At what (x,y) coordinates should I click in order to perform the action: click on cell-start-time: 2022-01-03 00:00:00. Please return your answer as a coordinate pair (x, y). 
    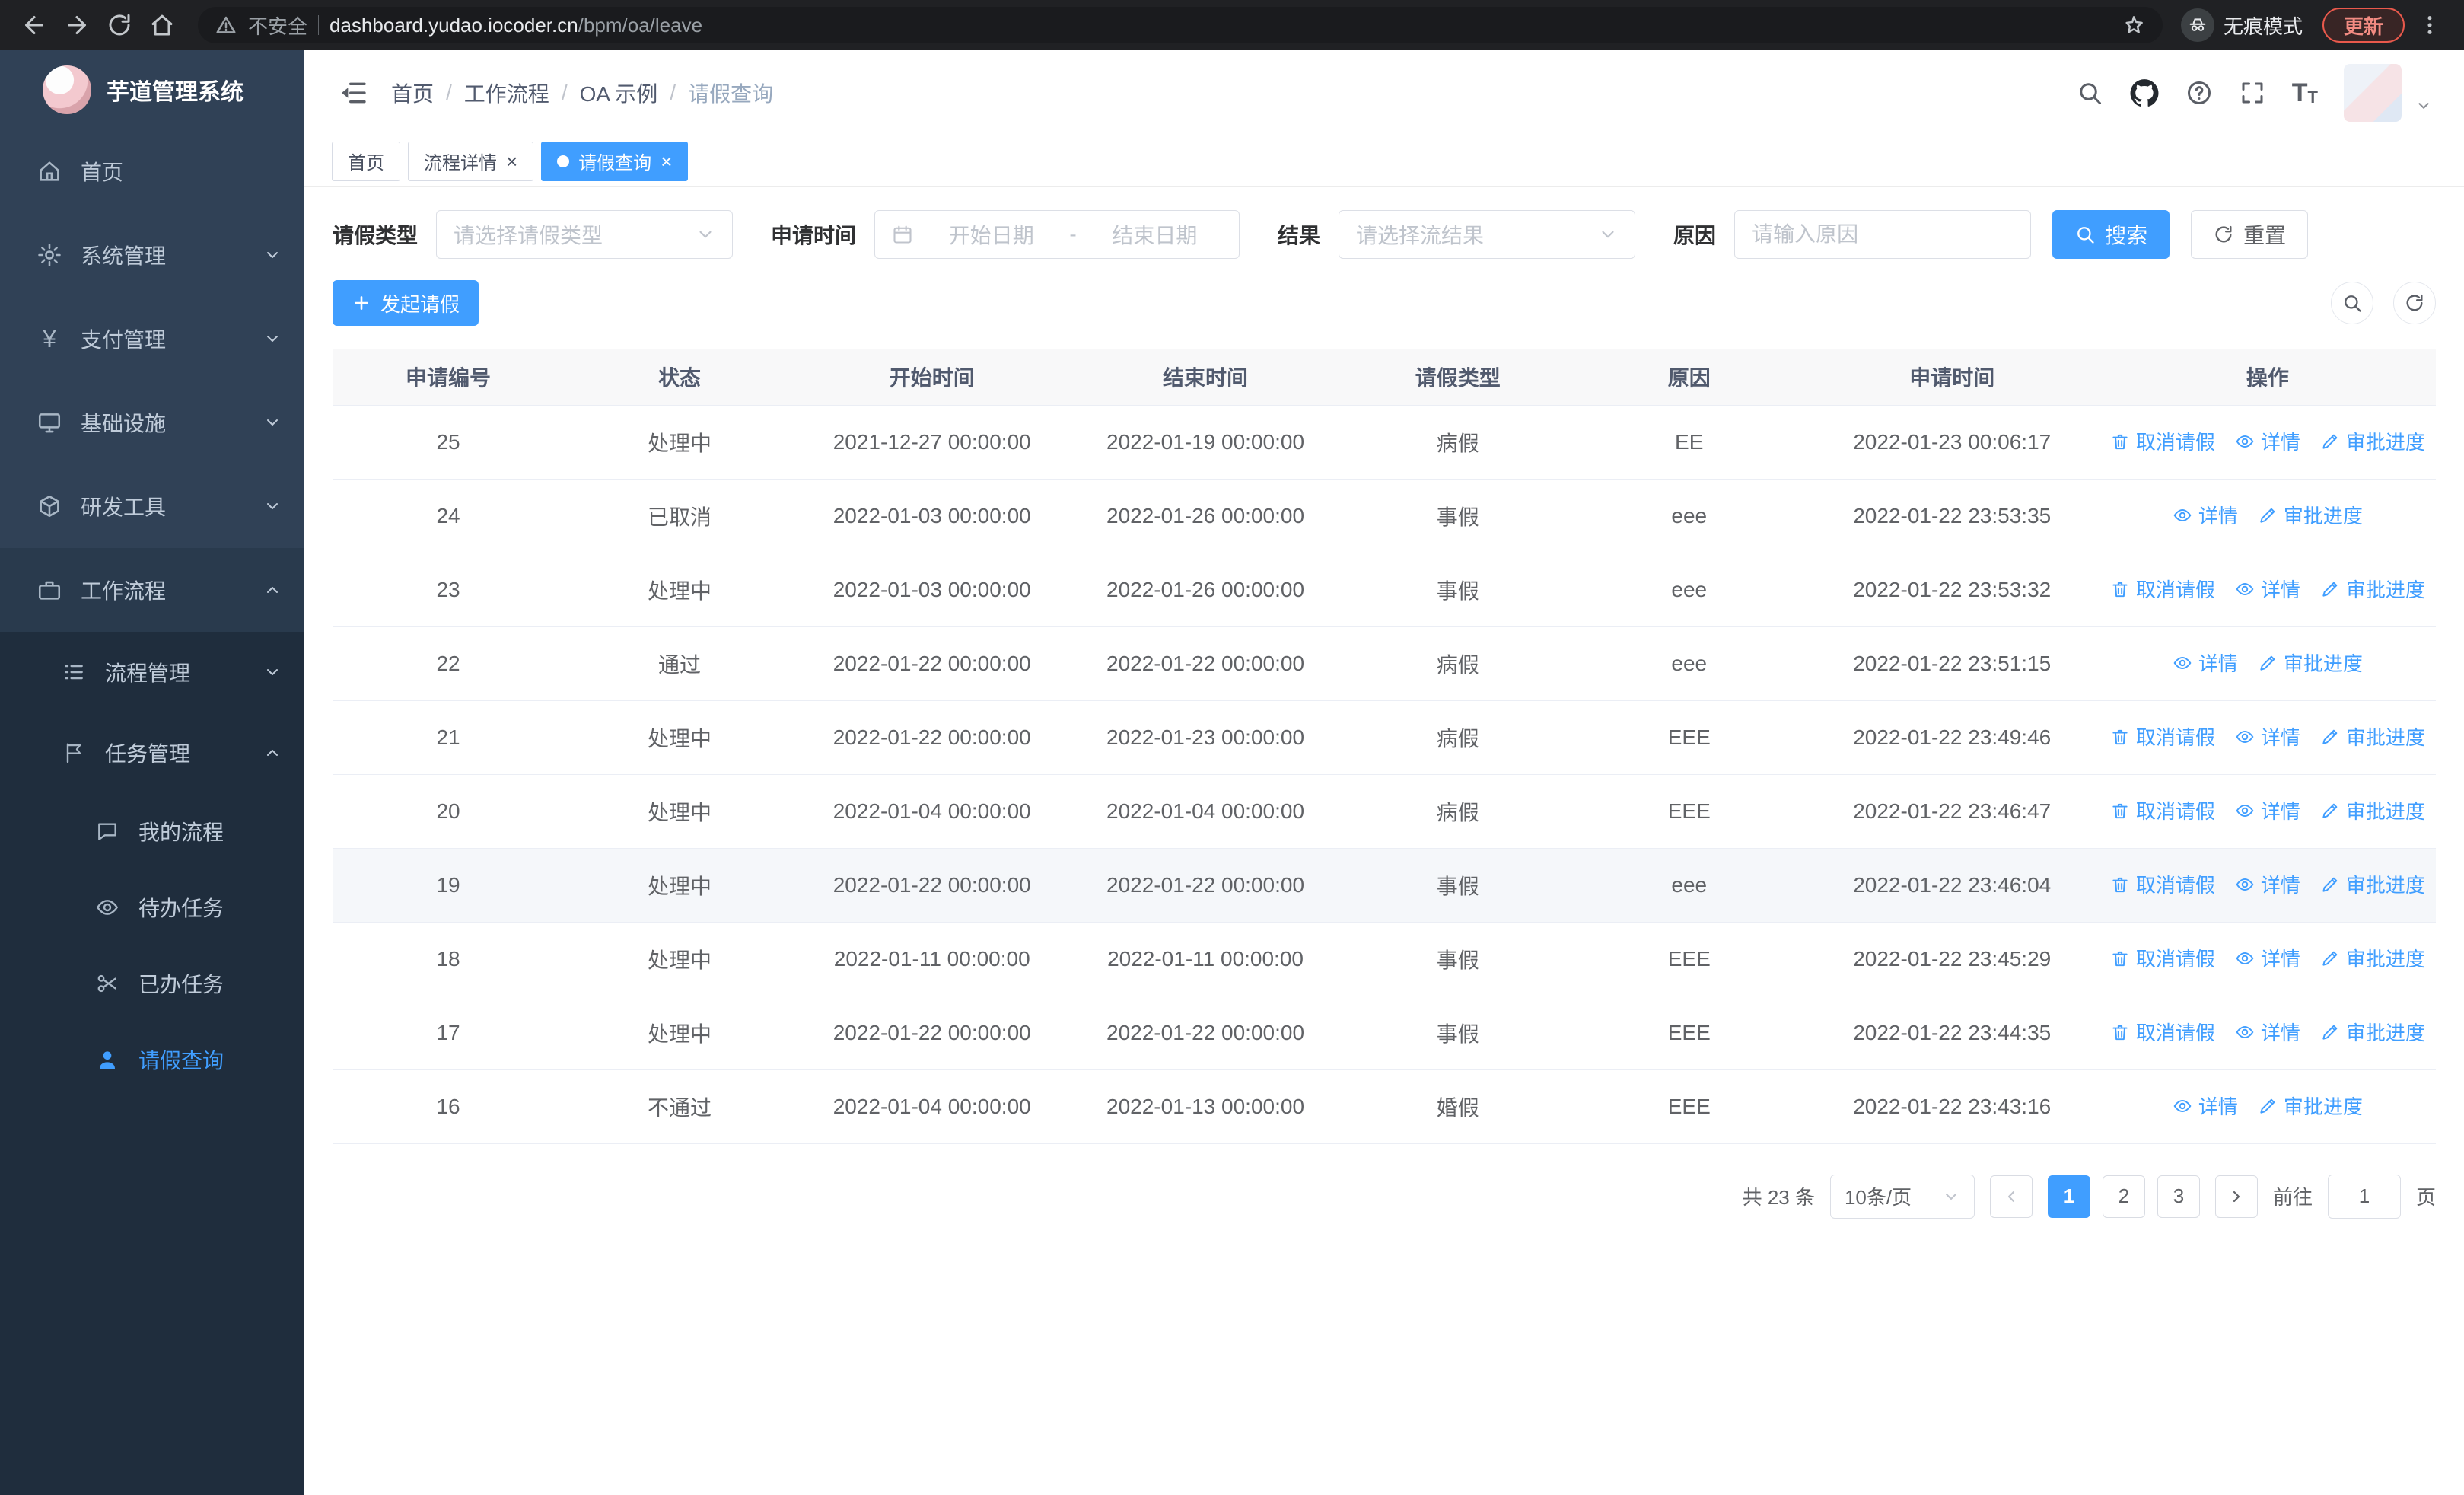
    Looking at the image, I should click on (932, 590).